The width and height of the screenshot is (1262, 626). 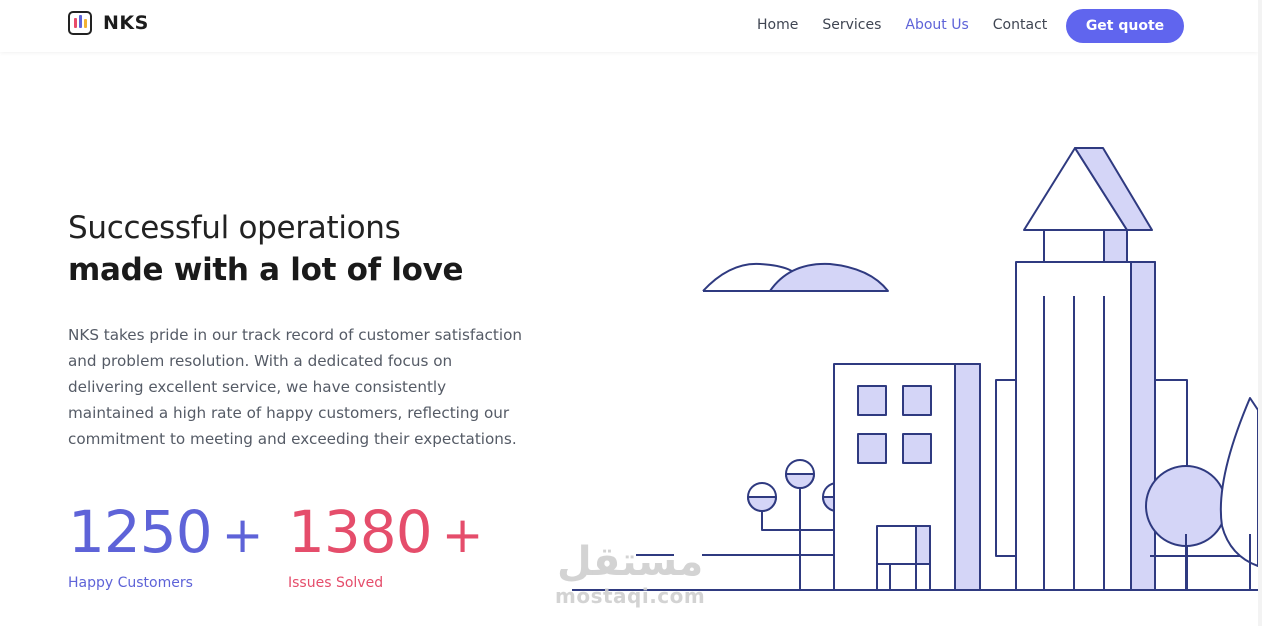 I want to click on nav-home: Home, so click(x=777, y=25).